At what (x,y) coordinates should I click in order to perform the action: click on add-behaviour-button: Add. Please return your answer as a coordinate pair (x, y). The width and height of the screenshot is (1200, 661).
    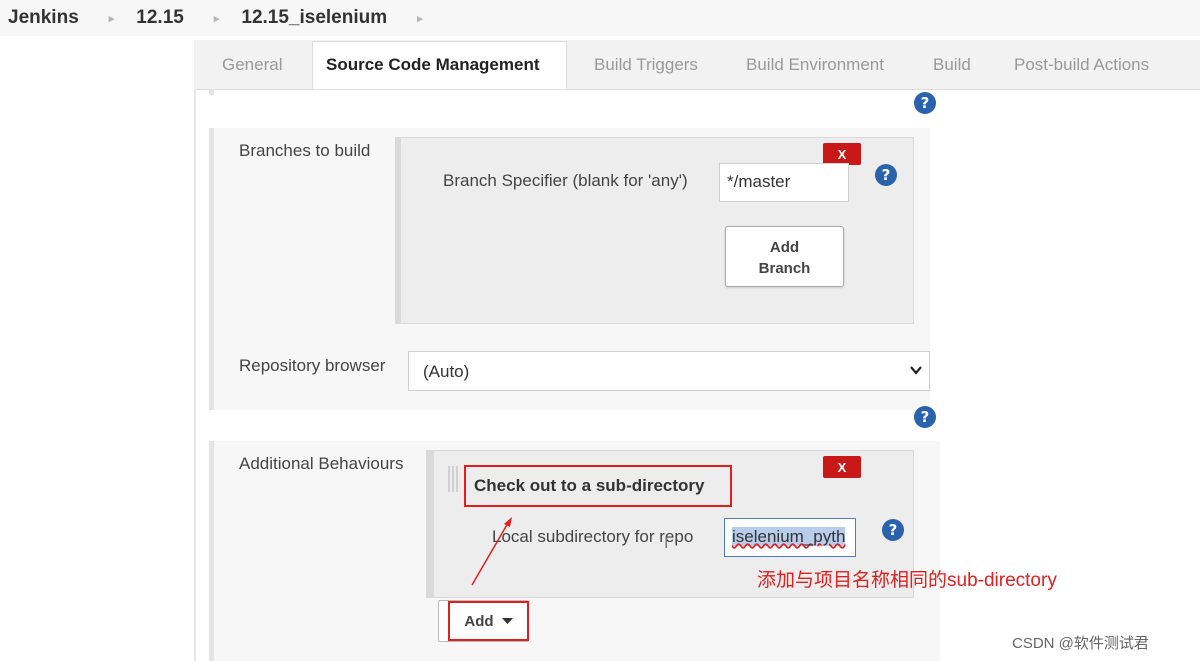
    Looking at the image, I should click on (488, 621).